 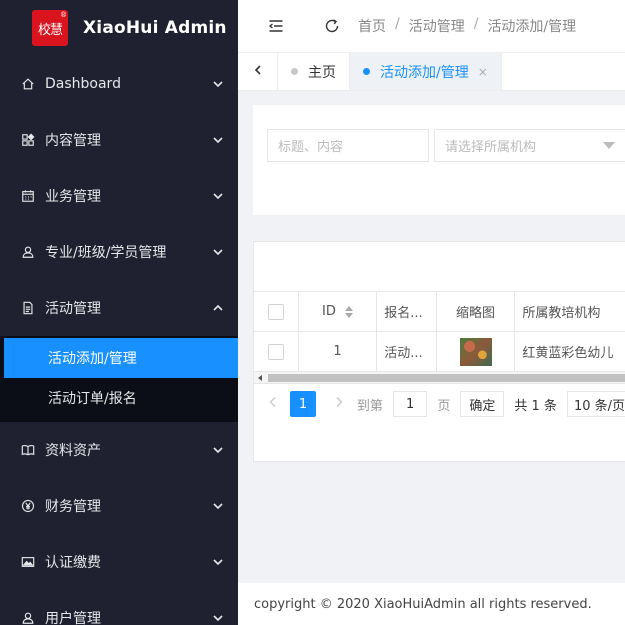 I want to click on caret-down-icon, so click(x=609, y=145).